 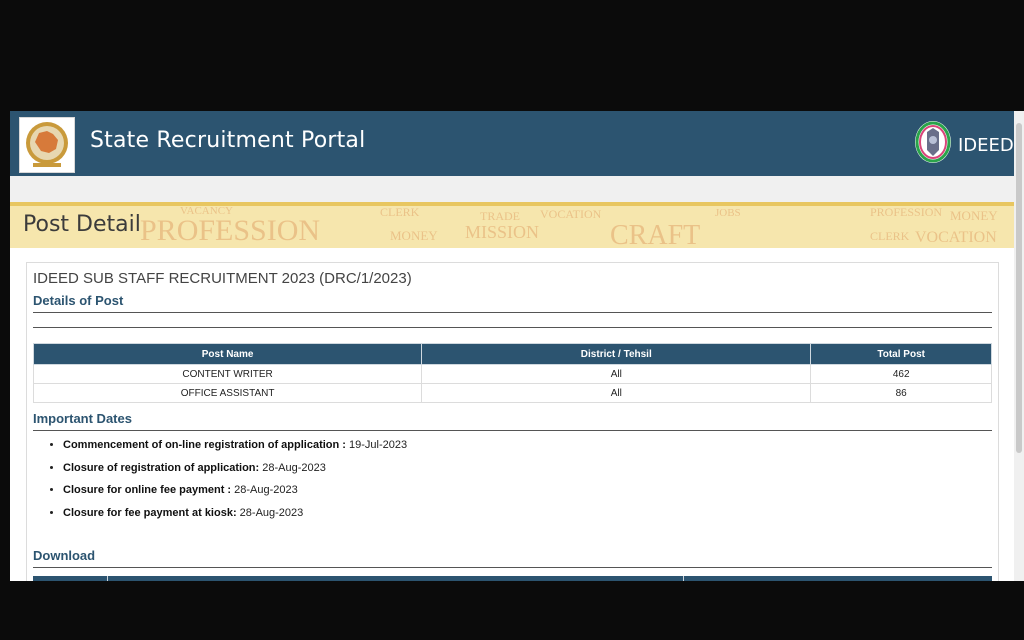 I want to click on ideed-logo-icon, so click(x=933, y=142).